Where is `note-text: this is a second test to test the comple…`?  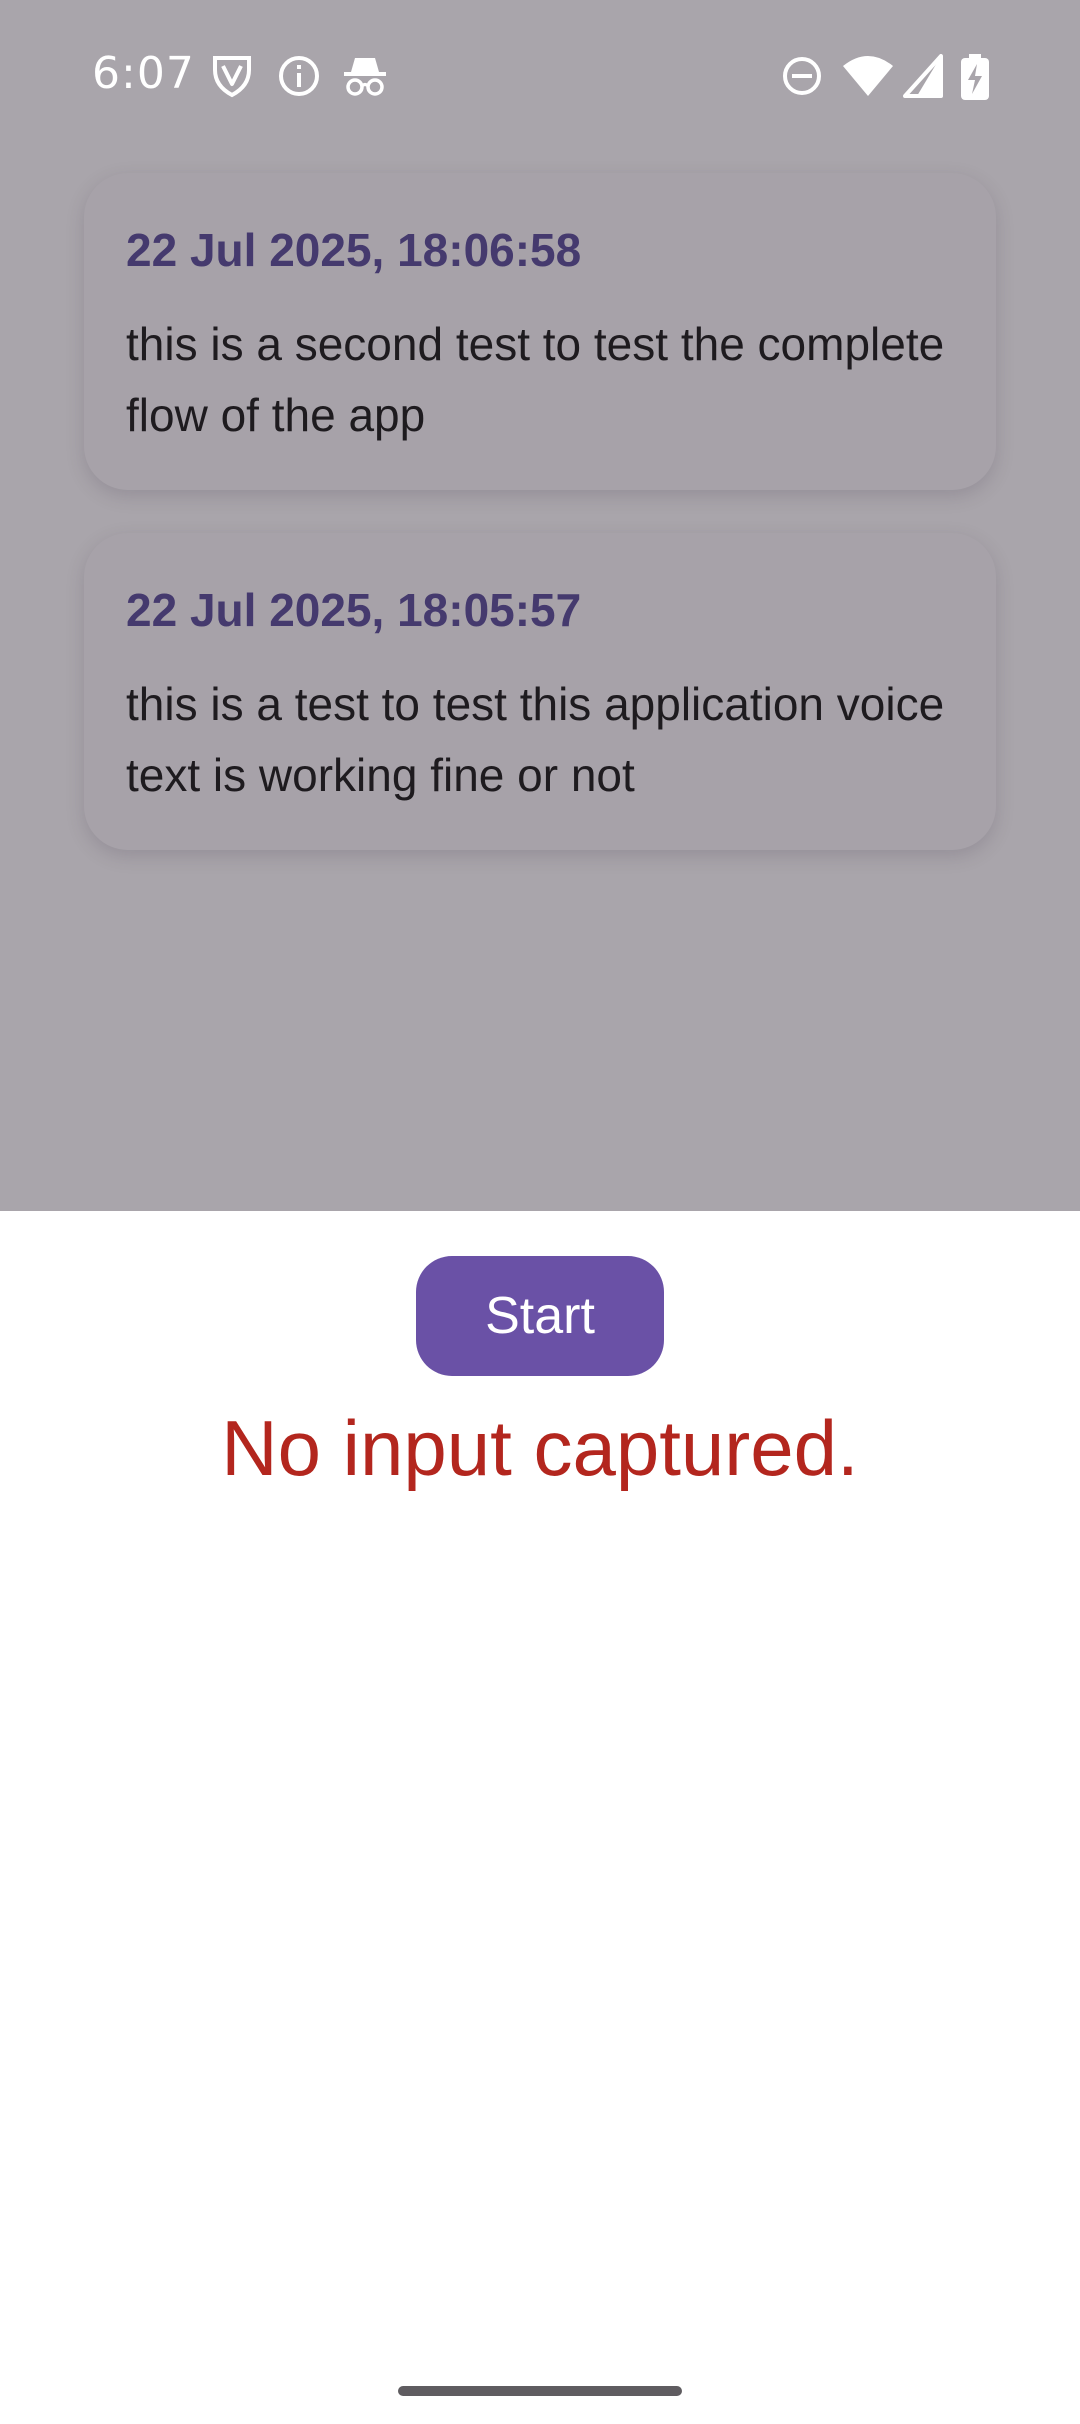
note-text: this is a second test to test the comple… is located at coordinates (535, 379).